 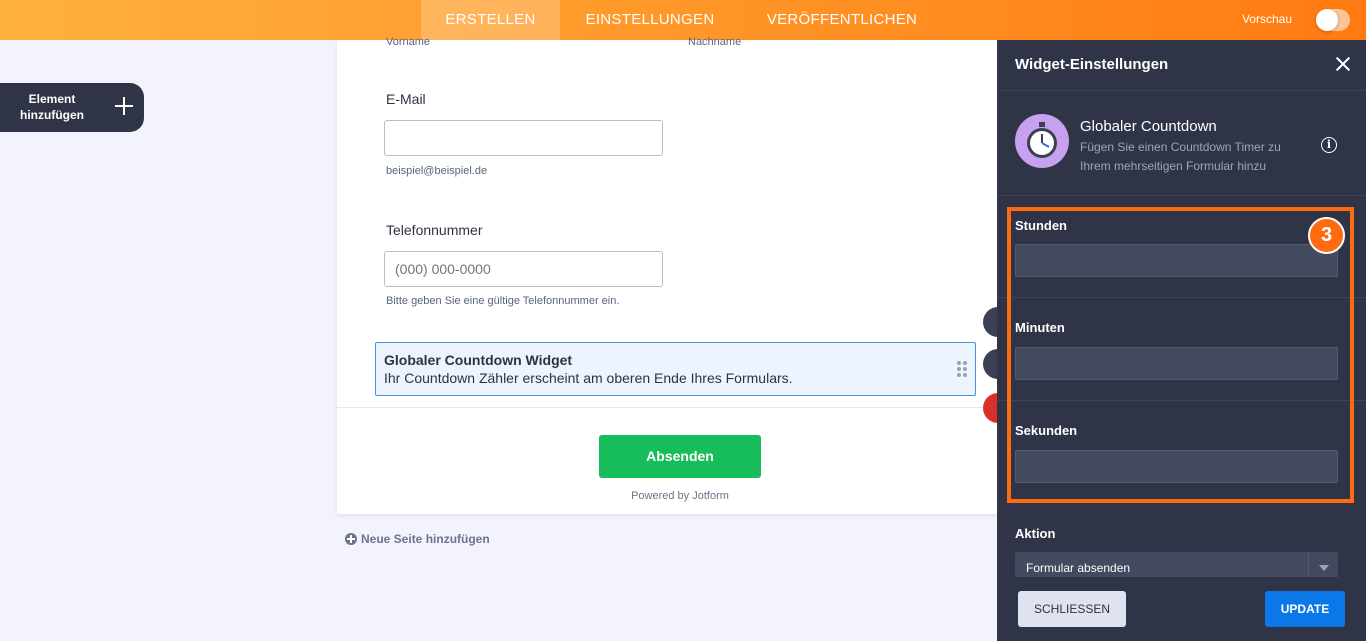 What do you see at coordinates (1035, 533) in the screenshot?
I see `action-label: Aktion` at bounding box center [1035, 533].